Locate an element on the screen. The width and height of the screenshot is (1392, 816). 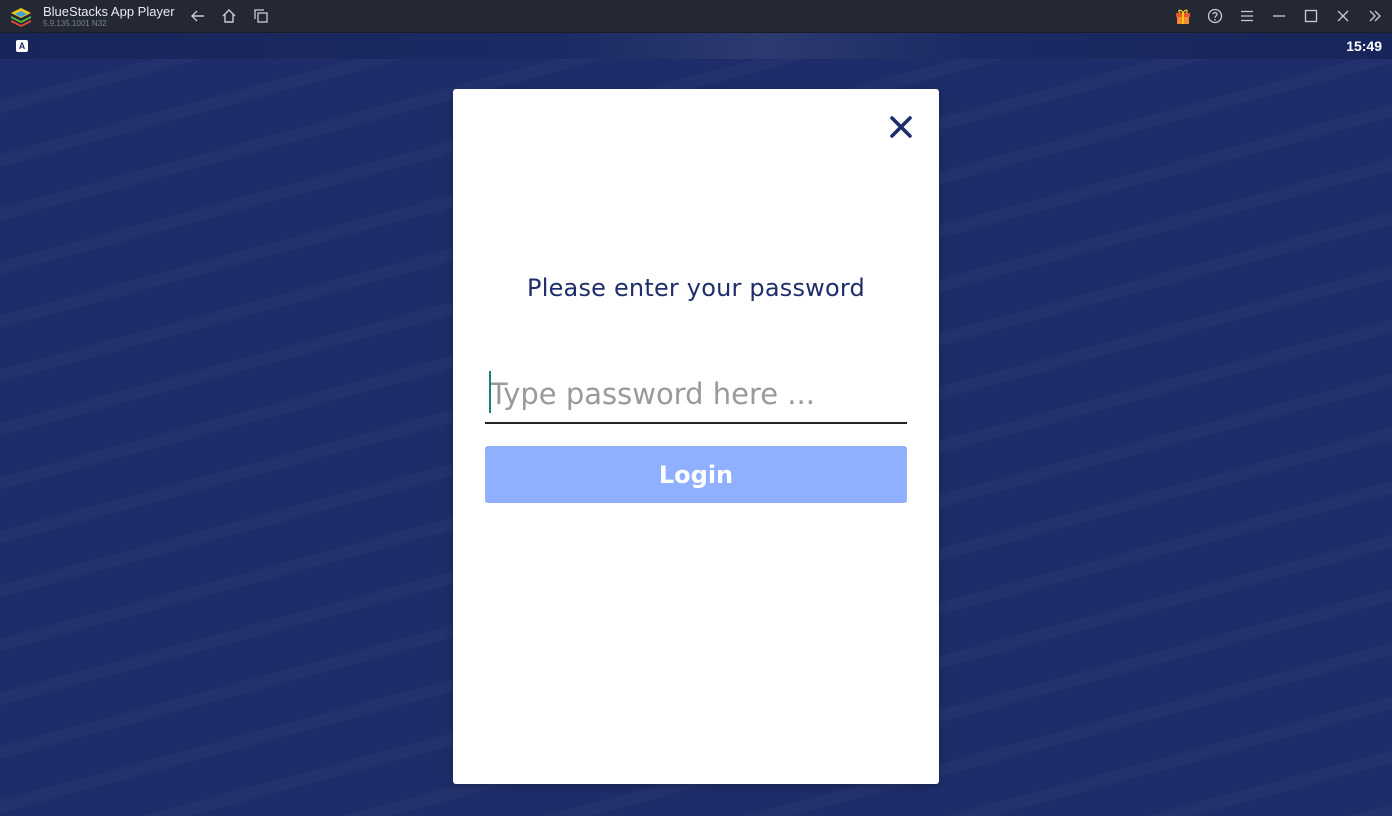
dialog-heading: Please enter your password is located at coordinates (696, 288).